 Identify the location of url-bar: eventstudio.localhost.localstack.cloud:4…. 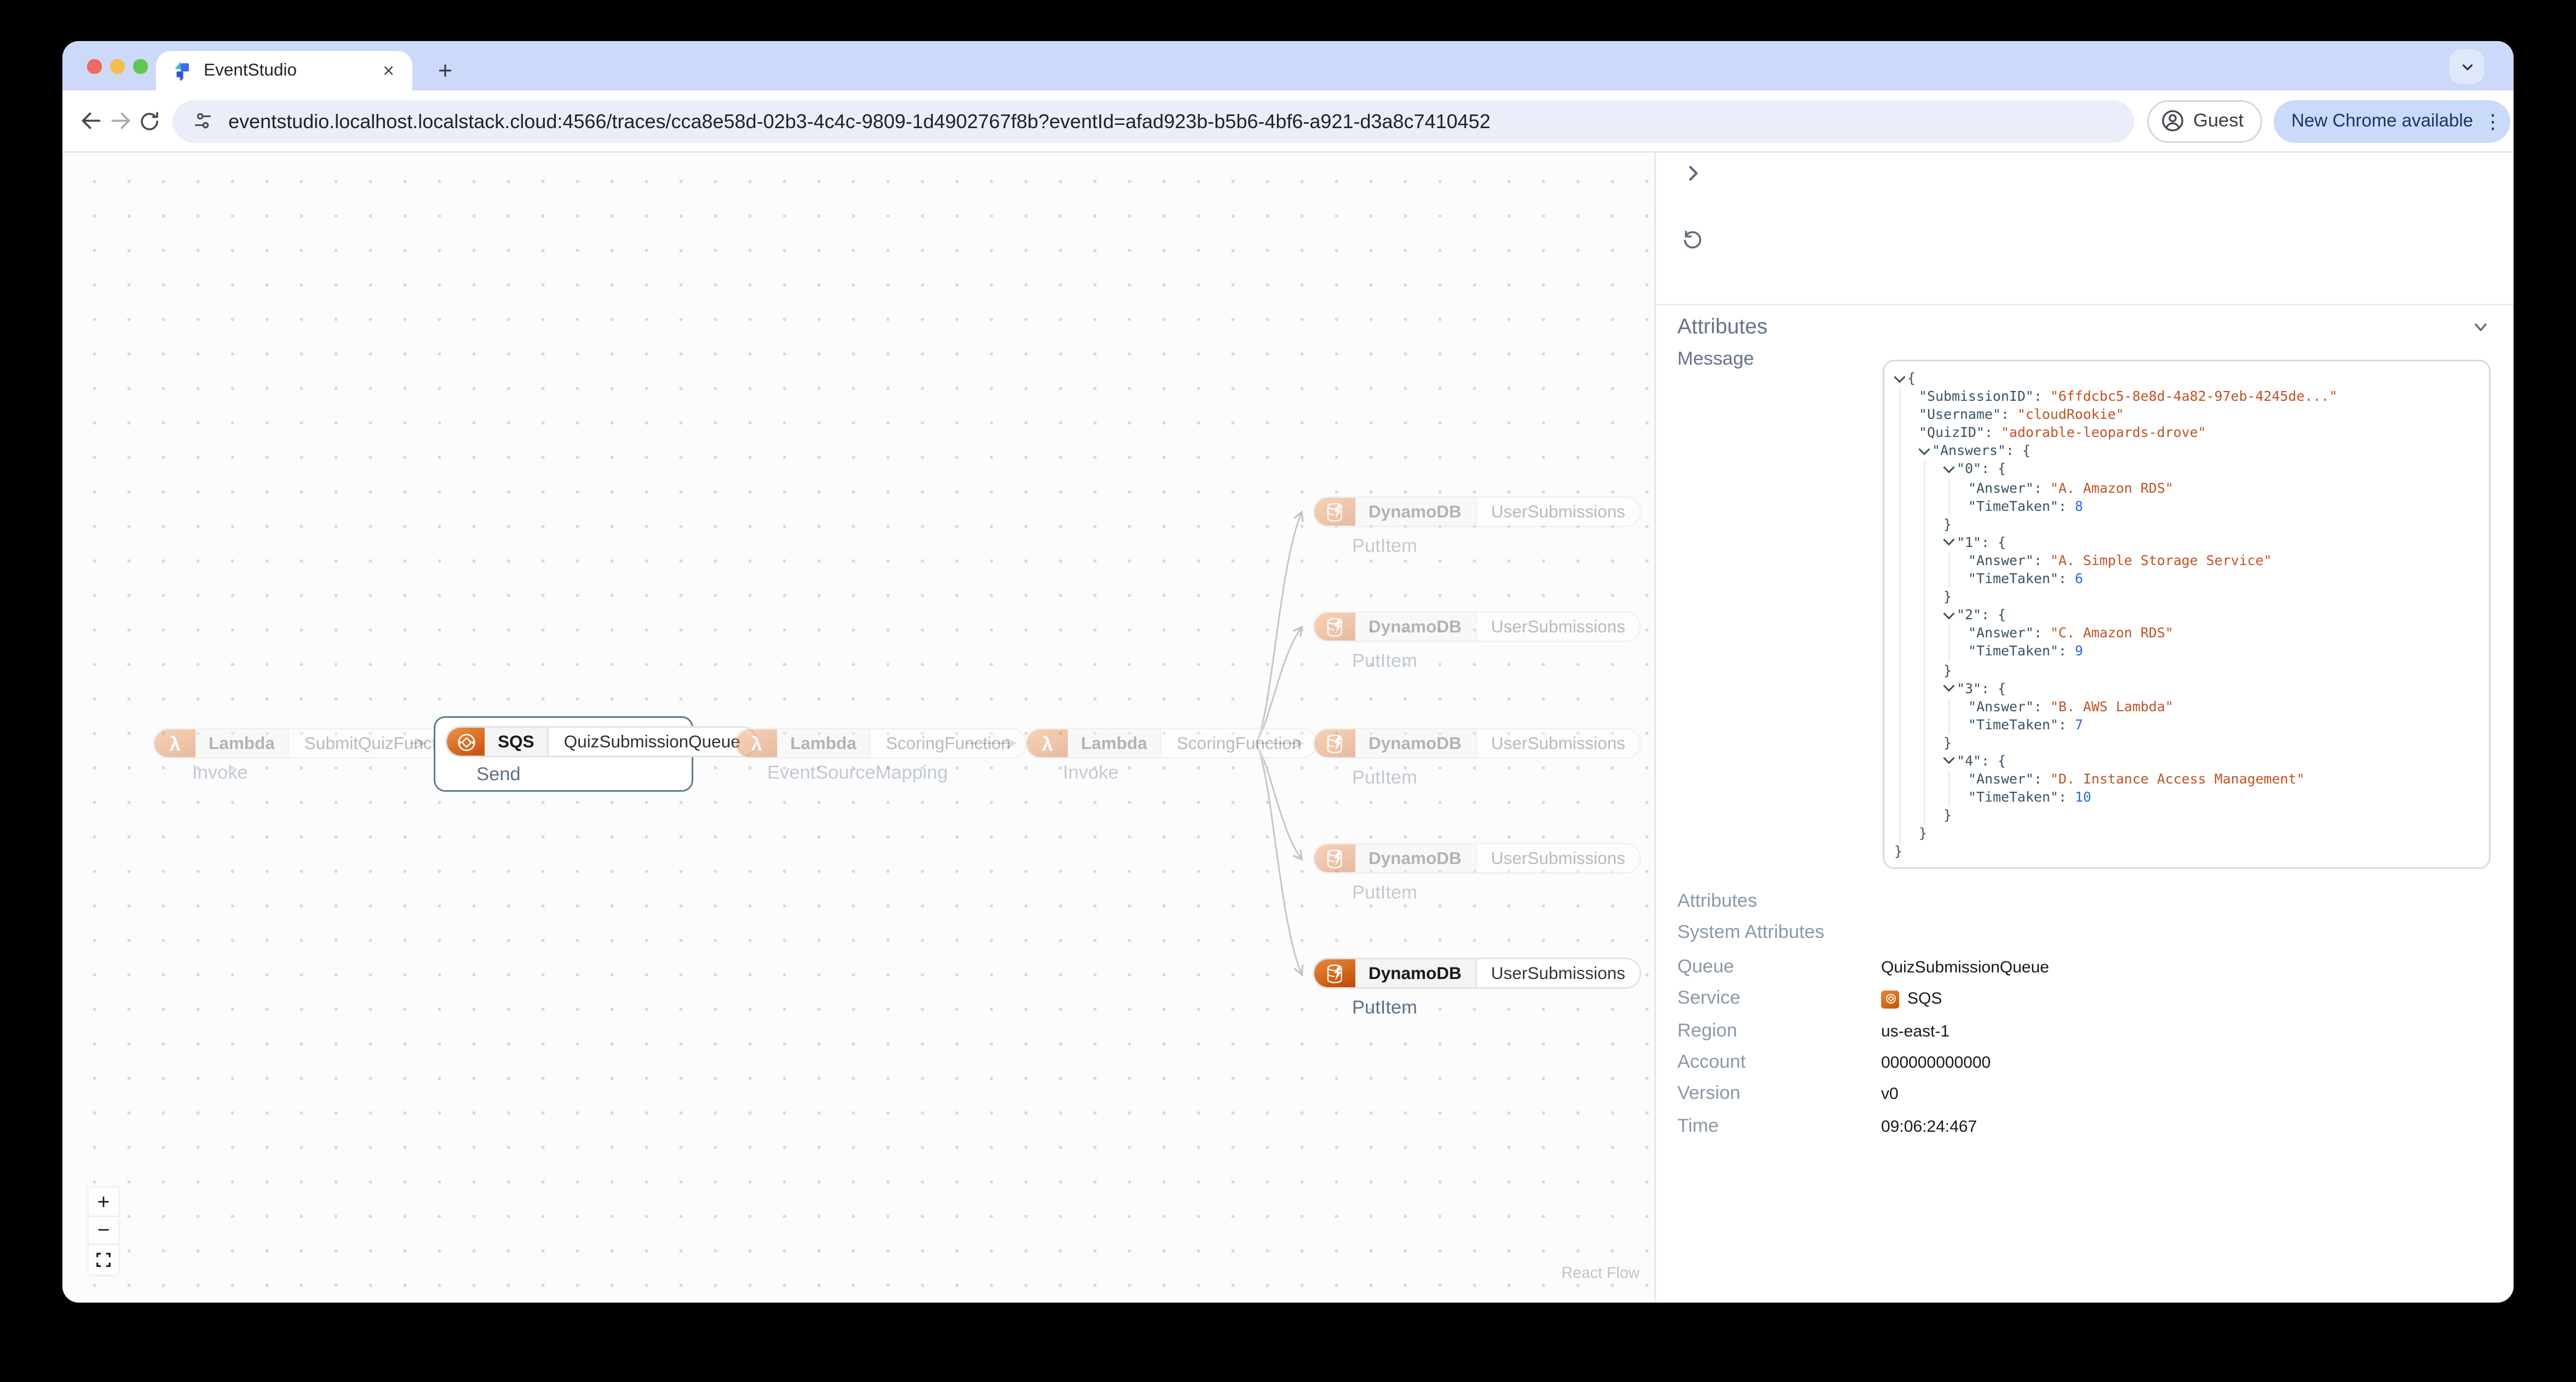
(1153, 120).